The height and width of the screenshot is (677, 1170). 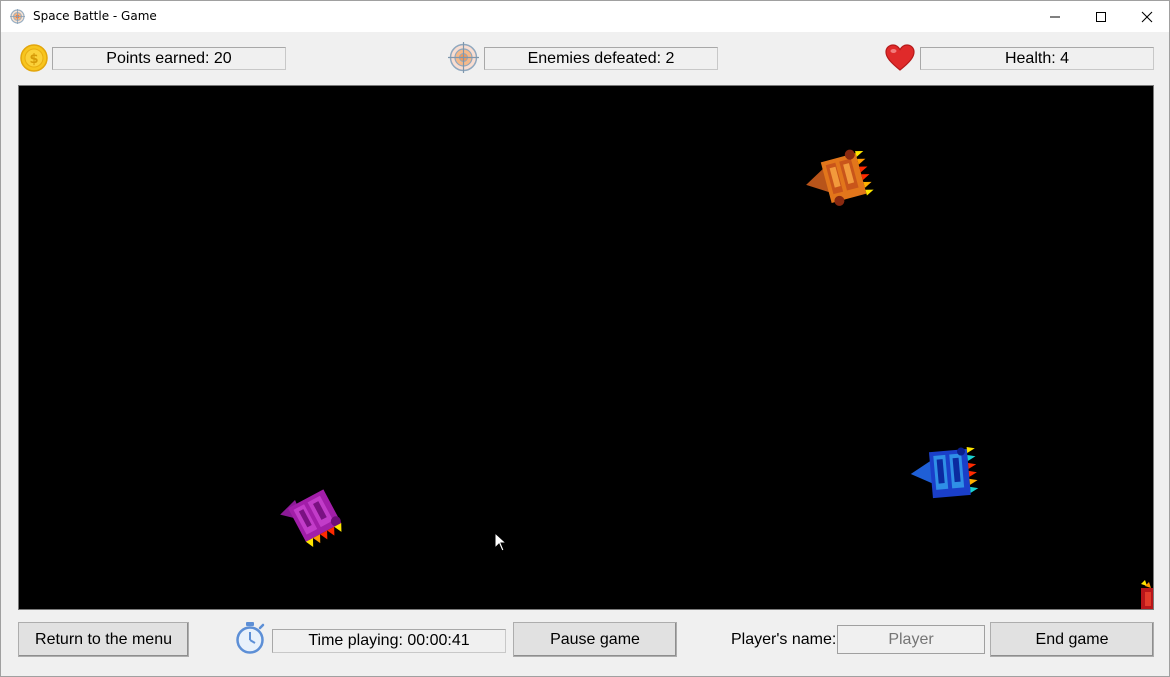 What do you see at coordinates (601, 58) in the screenshot?
I see `enemies-display: Enemies defeated: 2` at bounding box center [601, 58].